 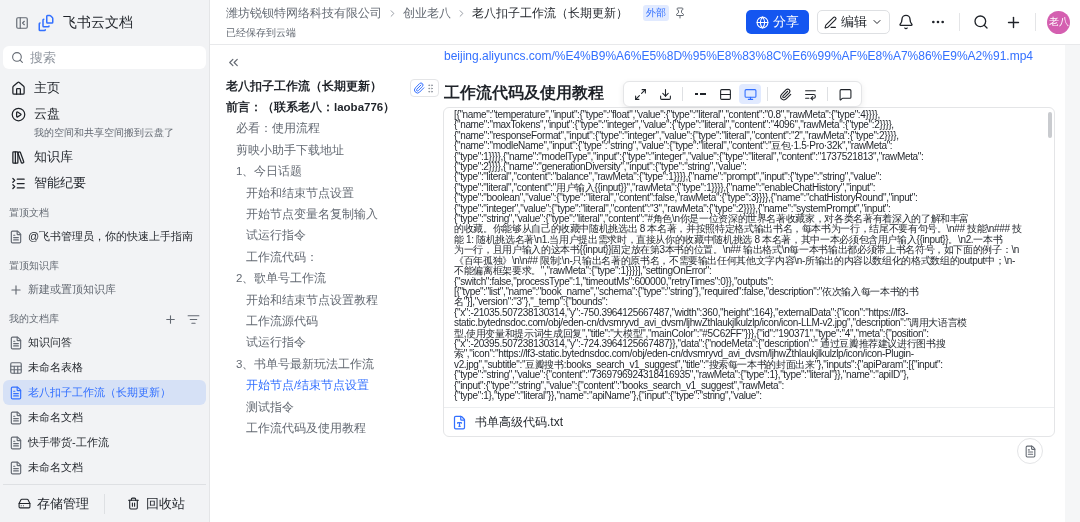 I want to click on file-name: 书单高级代码.txt, so click(x=519, y=422).